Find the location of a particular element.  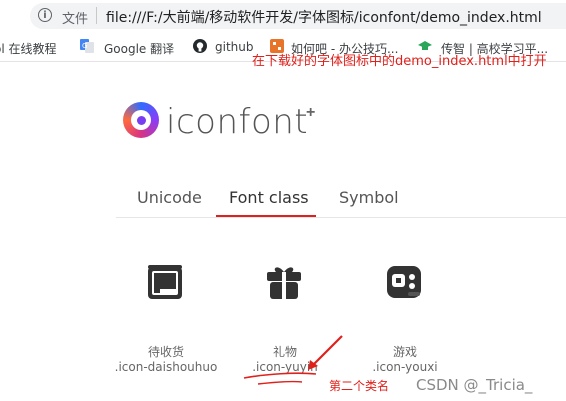

watermark: CSDN @_Tricia_ is located at coordinates (474, 385).